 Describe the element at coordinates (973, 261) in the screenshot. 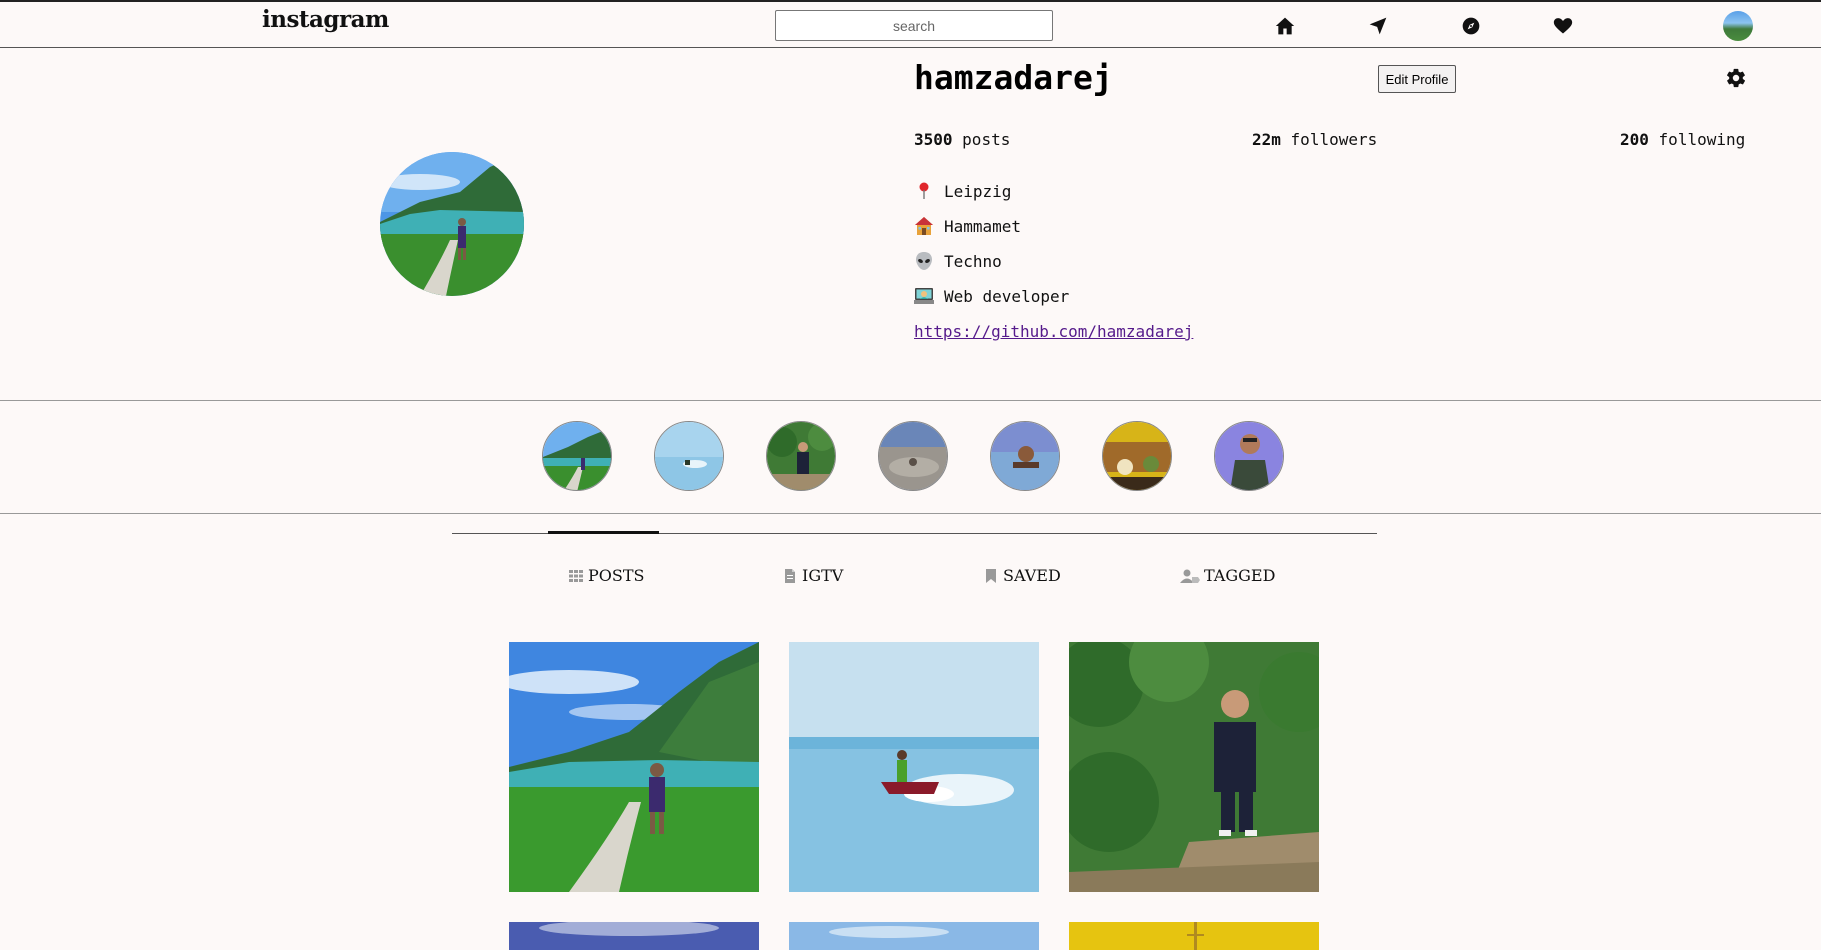

I see `bio-music-text: Techno` at that location.